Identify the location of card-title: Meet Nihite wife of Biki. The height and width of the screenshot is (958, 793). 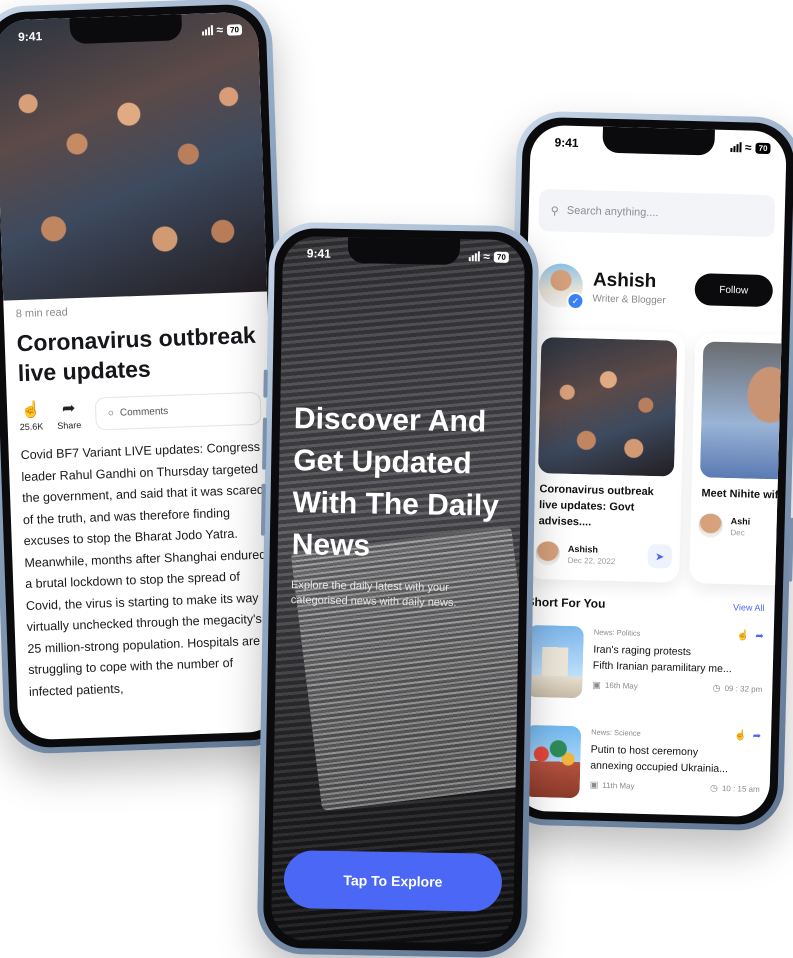
(744, 494).